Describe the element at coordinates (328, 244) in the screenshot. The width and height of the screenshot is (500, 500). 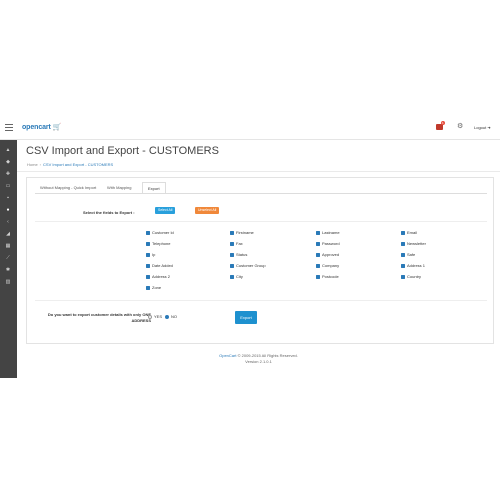
I see `field-checkbox: Password` at that location.